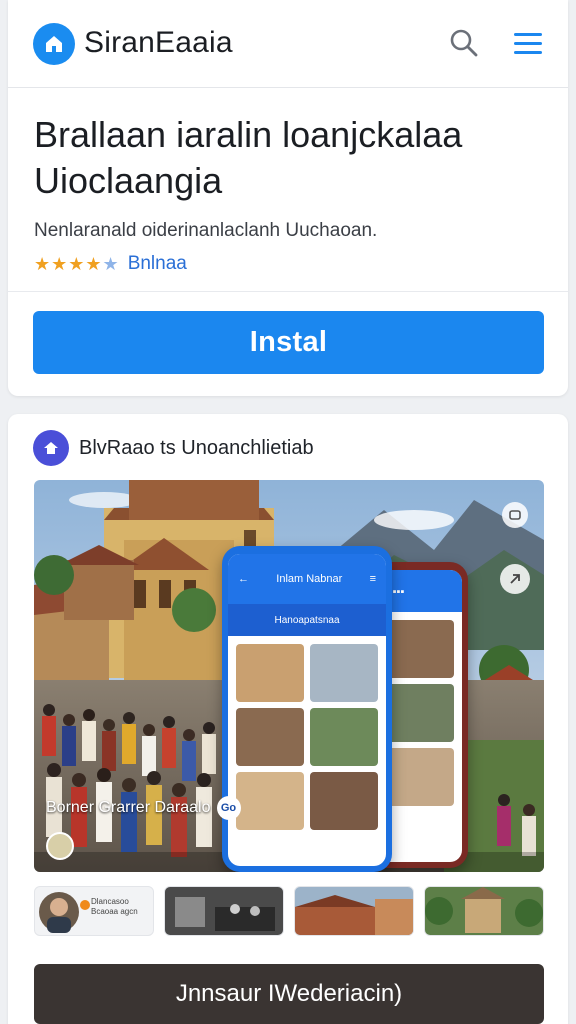 The image size is (576, 1024). Describe the element at coordinates (248, 157) in the screenshot. I see `app-title: Brallaan iaralin loanjckalaa Uioclaangia` at that location.